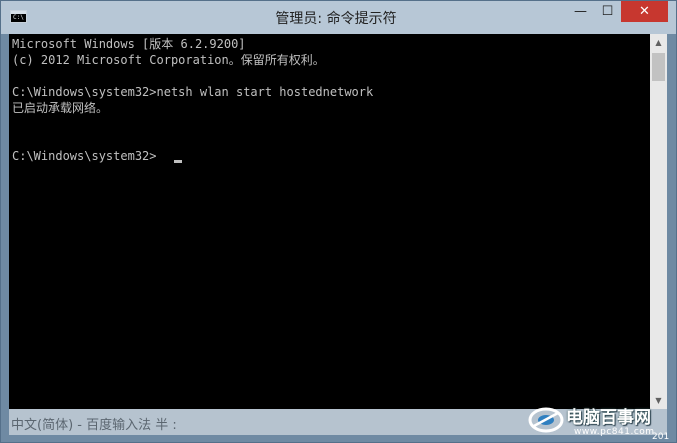 The height and width of the screenshot is (443, 677). I want to click on maximize-icon: ☐, so click(607, 11).